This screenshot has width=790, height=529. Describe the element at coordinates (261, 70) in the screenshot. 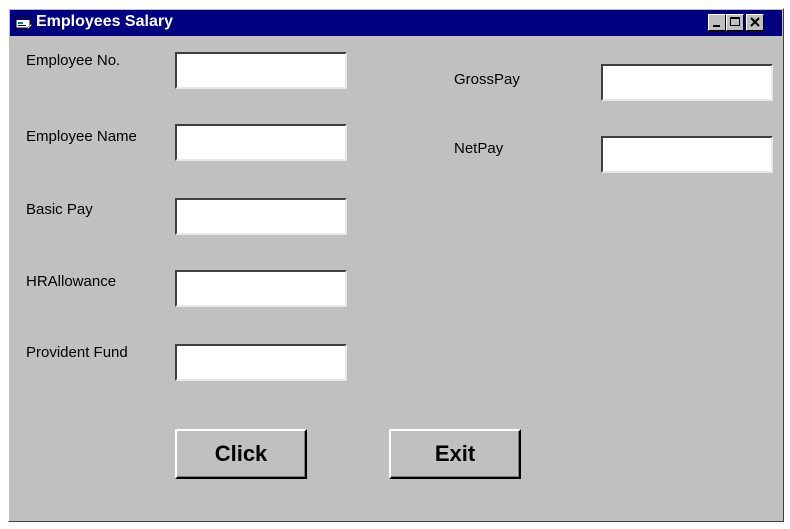

I see `employee-no-input` at that location.